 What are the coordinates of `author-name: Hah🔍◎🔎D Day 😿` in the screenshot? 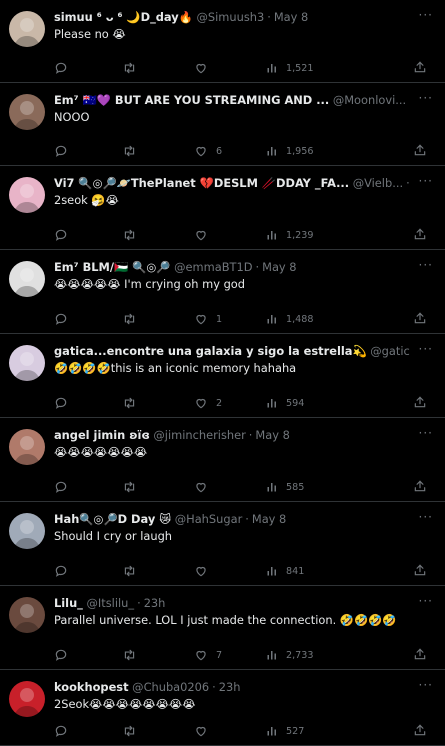 It's located at (112, 519).